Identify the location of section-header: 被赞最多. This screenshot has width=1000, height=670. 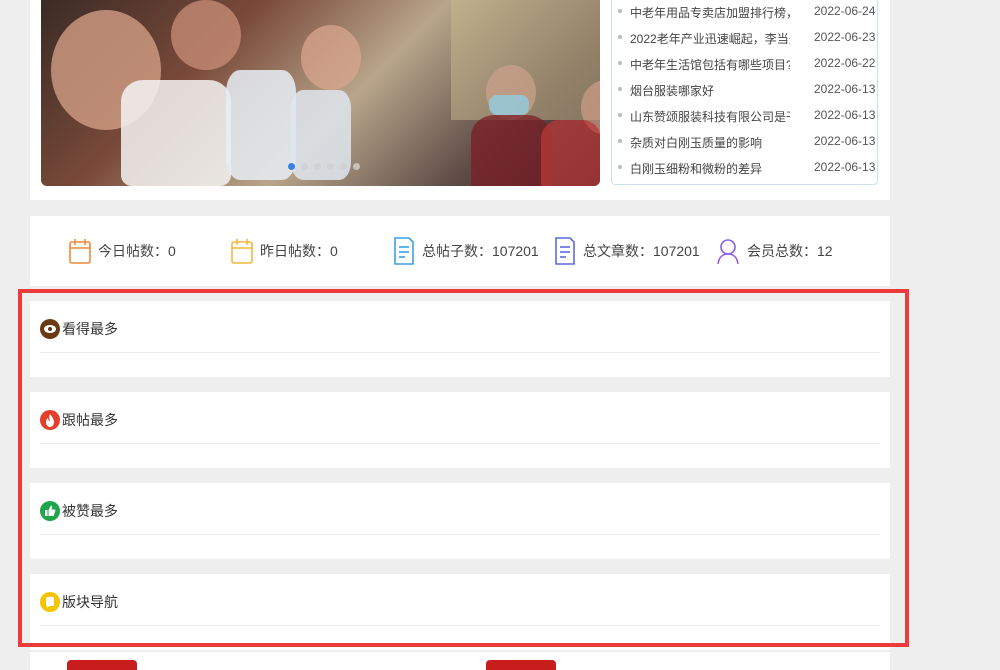
(79, 511).